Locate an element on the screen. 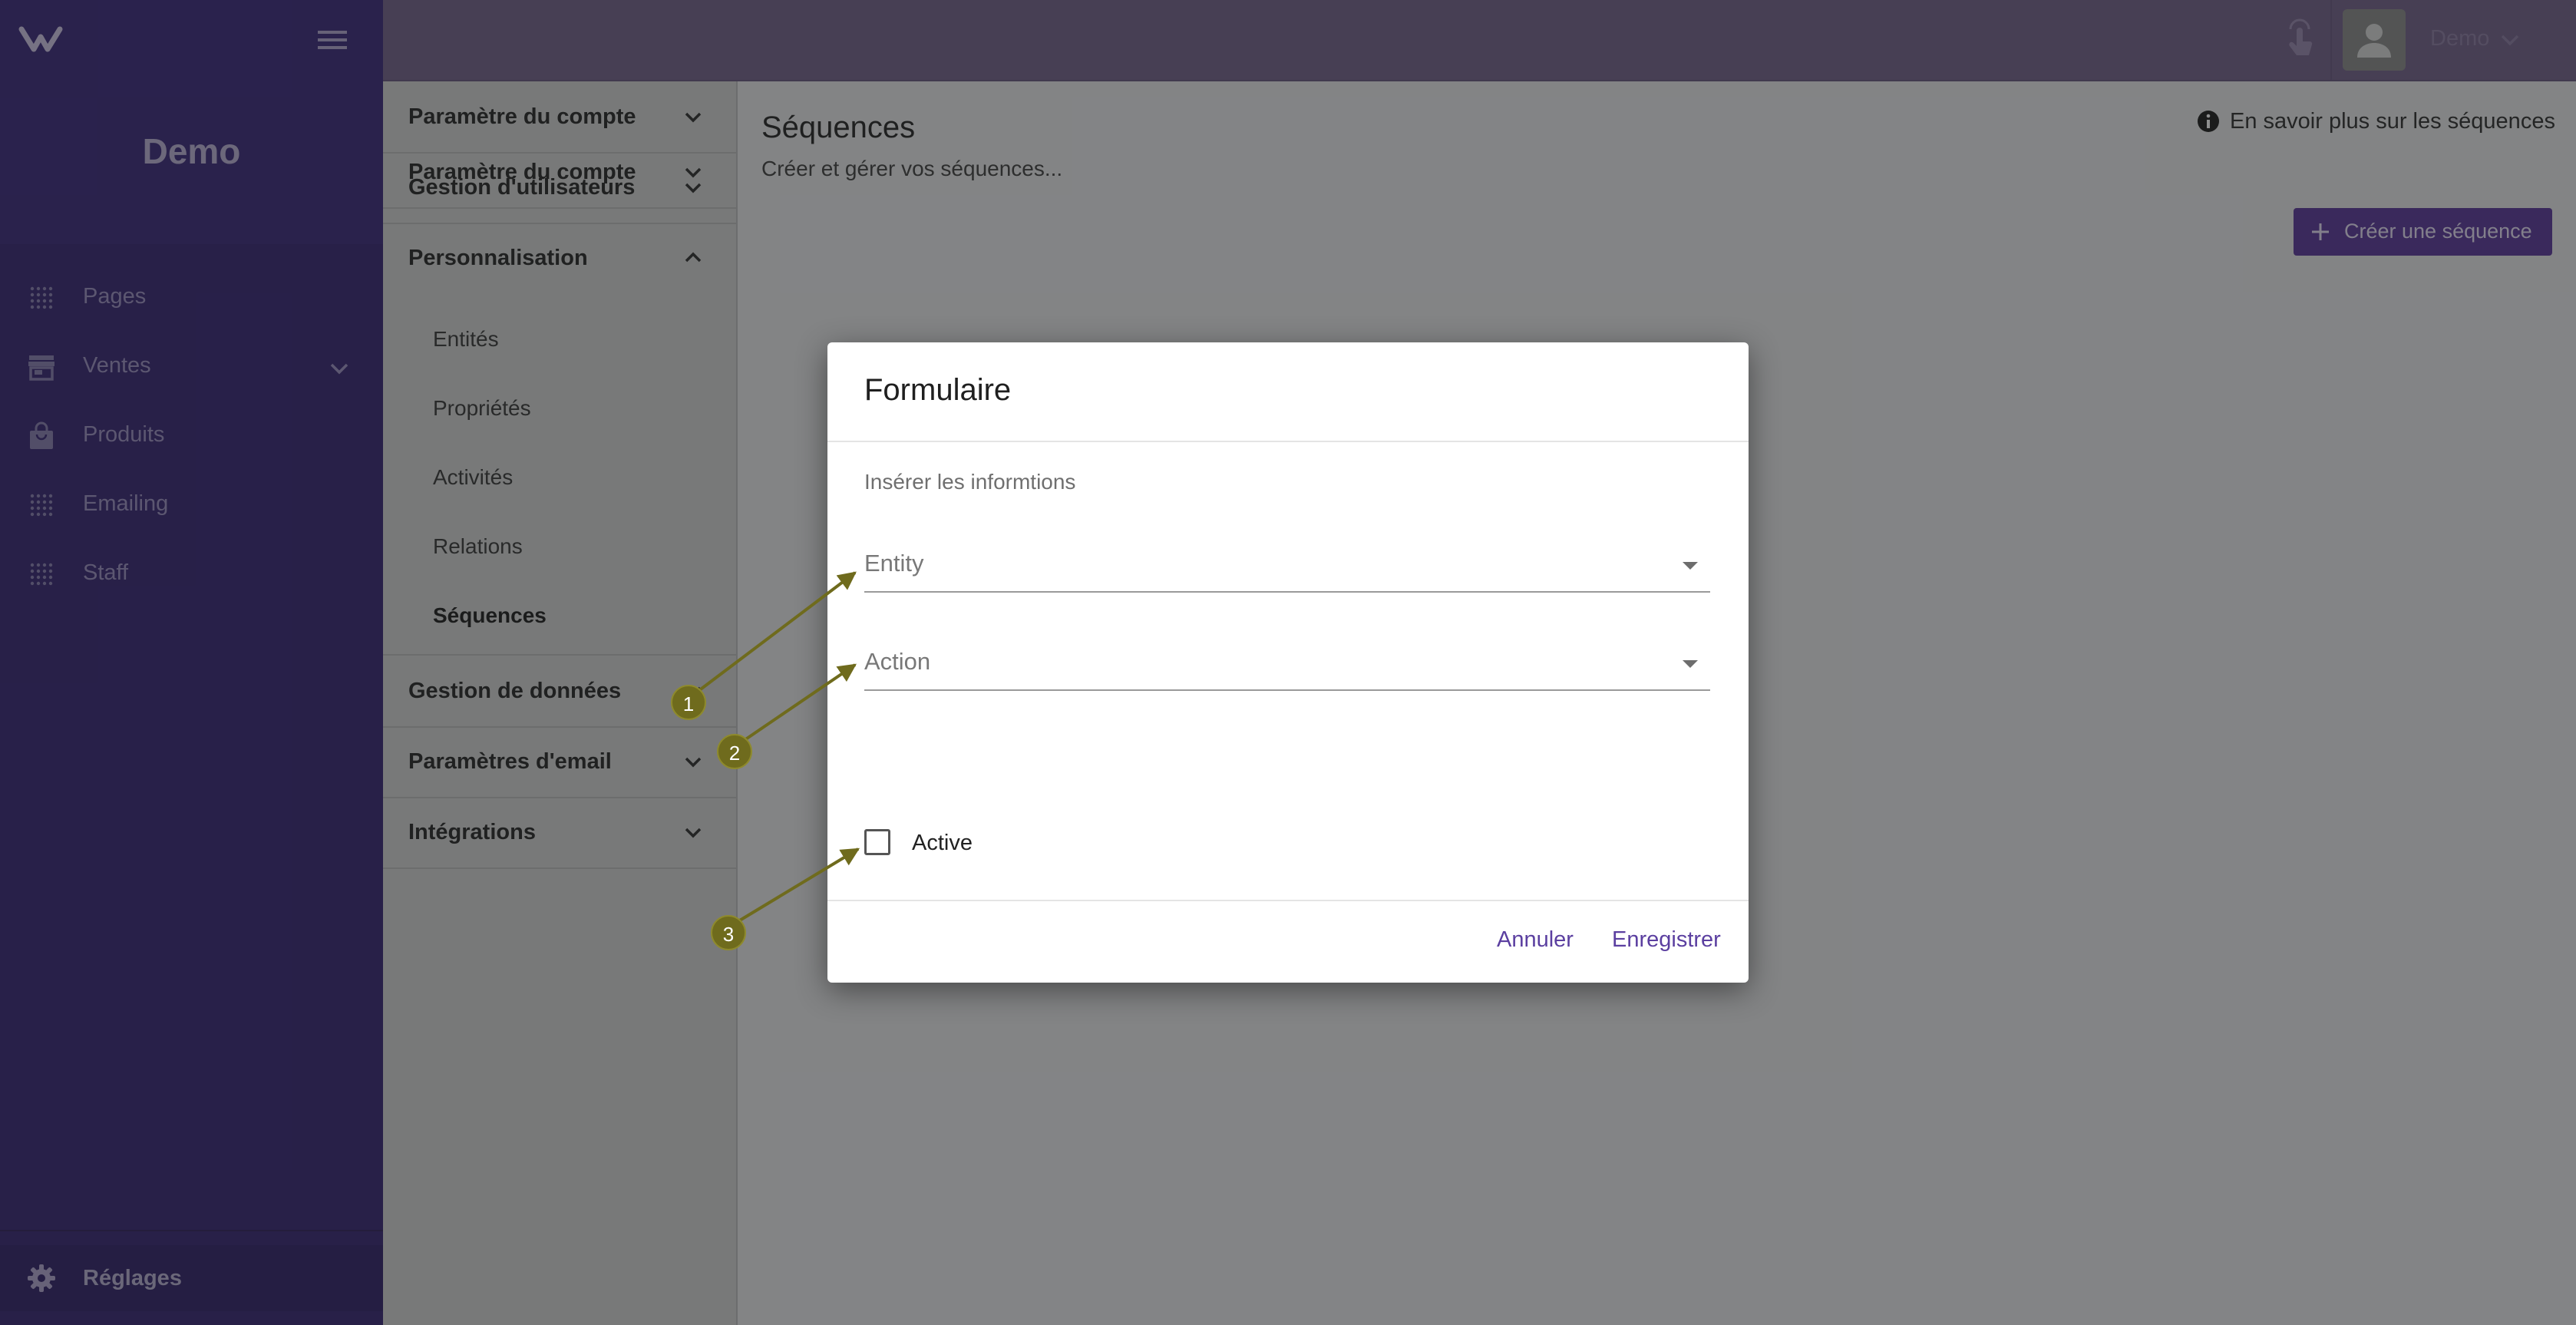 This screenshot has width=2576, height=1325. annotation-badge-1: 1 is located at coordinates (688, 702).